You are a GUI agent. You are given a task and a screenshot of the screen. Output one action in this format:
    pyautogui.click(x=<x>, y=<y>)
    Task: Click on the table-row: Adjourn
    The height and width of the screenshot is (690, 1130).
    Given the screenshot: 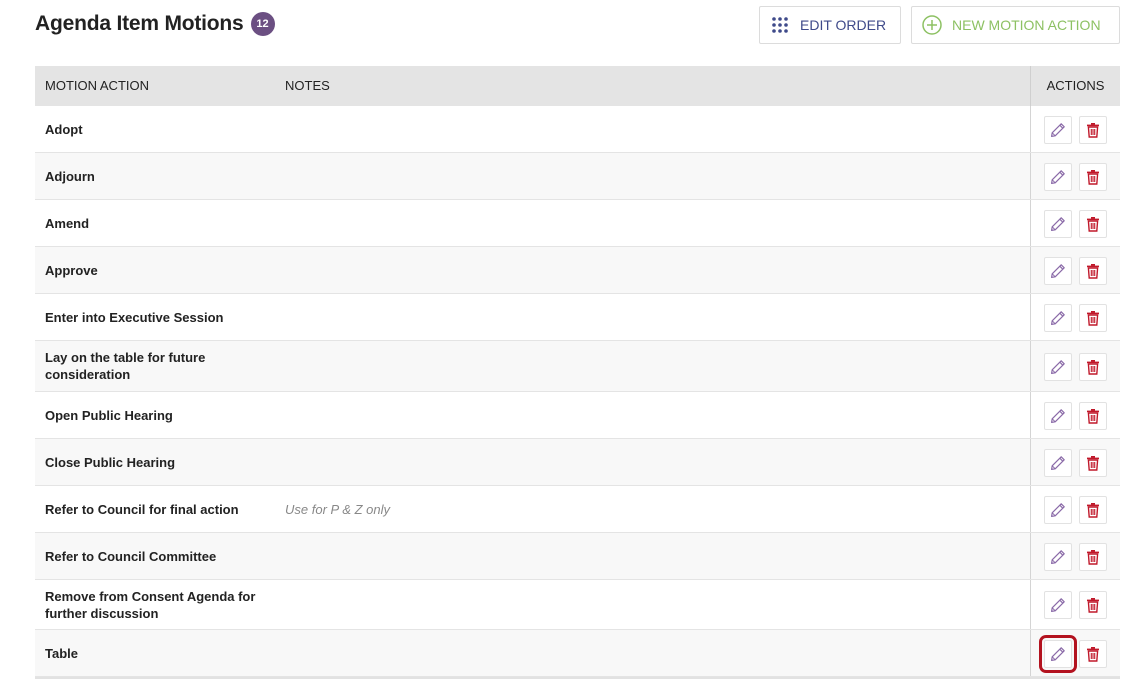 What is the action you would take?
    pyautogui.click(x=577, y=176)
    